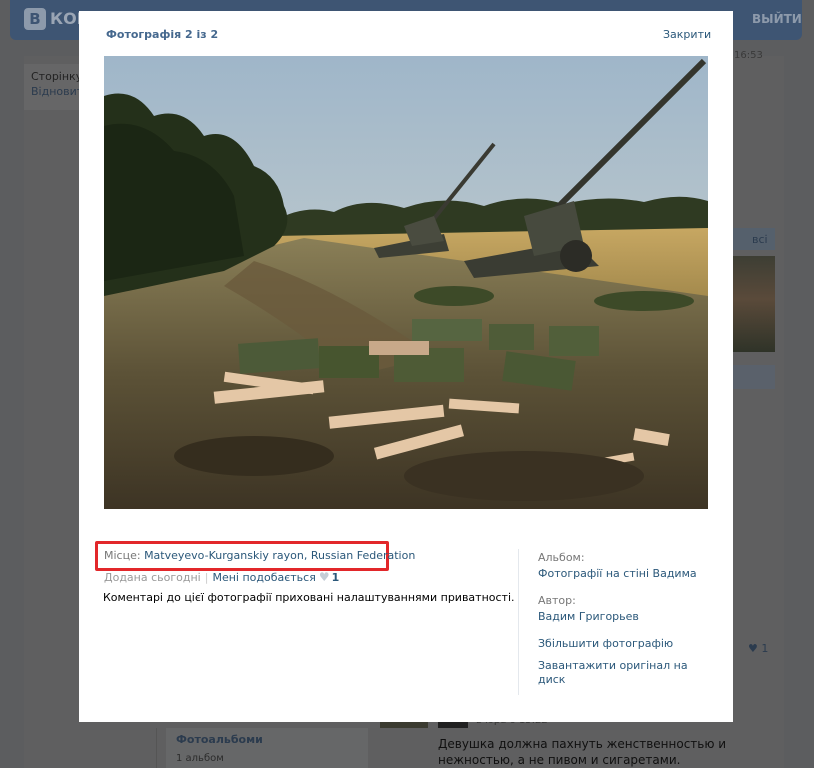 The width and height of the screenshot is (814, 768). What do you see at coordinates (156, 748) in the screenshot?
I see `column-divider` at bounding box center [156, 748].